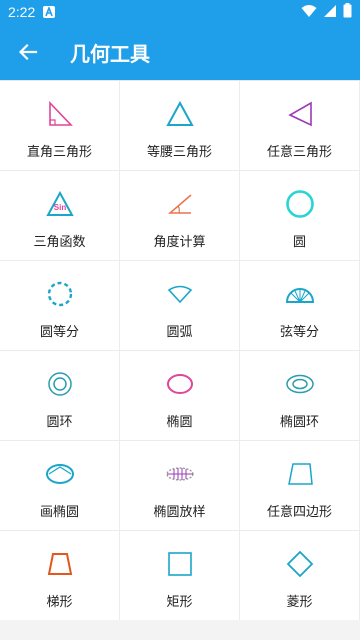 The image size is (360, 640). What do you see at coordinates (49, 12) in the screenshot?
I see `a-badge-icon` at bounding box center [49, 12].